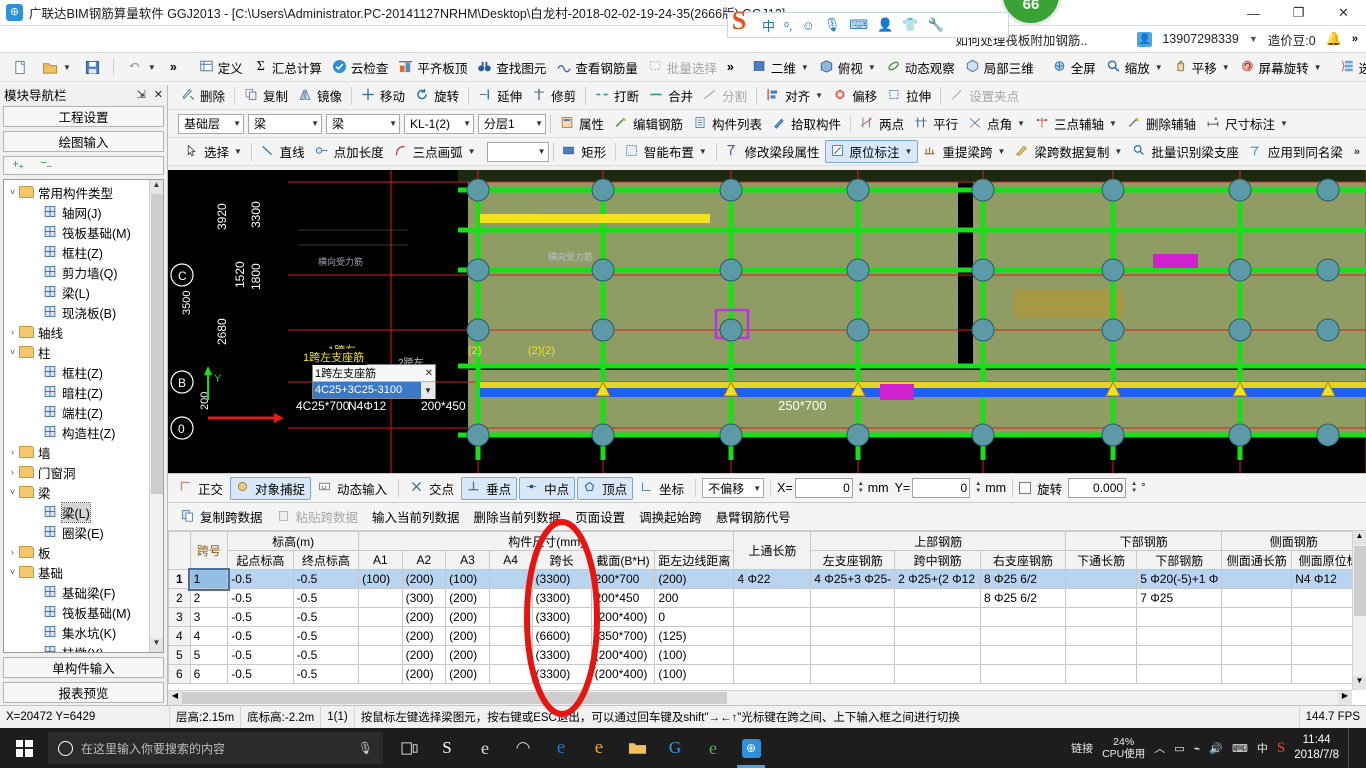 Image resolution: width=1366 pixels, height=768 pixels. What do you see at coordinates (938, 560) in the screenshot?
I see `column-header-10: 跨中钢筋` at bounding box center [938, 560].